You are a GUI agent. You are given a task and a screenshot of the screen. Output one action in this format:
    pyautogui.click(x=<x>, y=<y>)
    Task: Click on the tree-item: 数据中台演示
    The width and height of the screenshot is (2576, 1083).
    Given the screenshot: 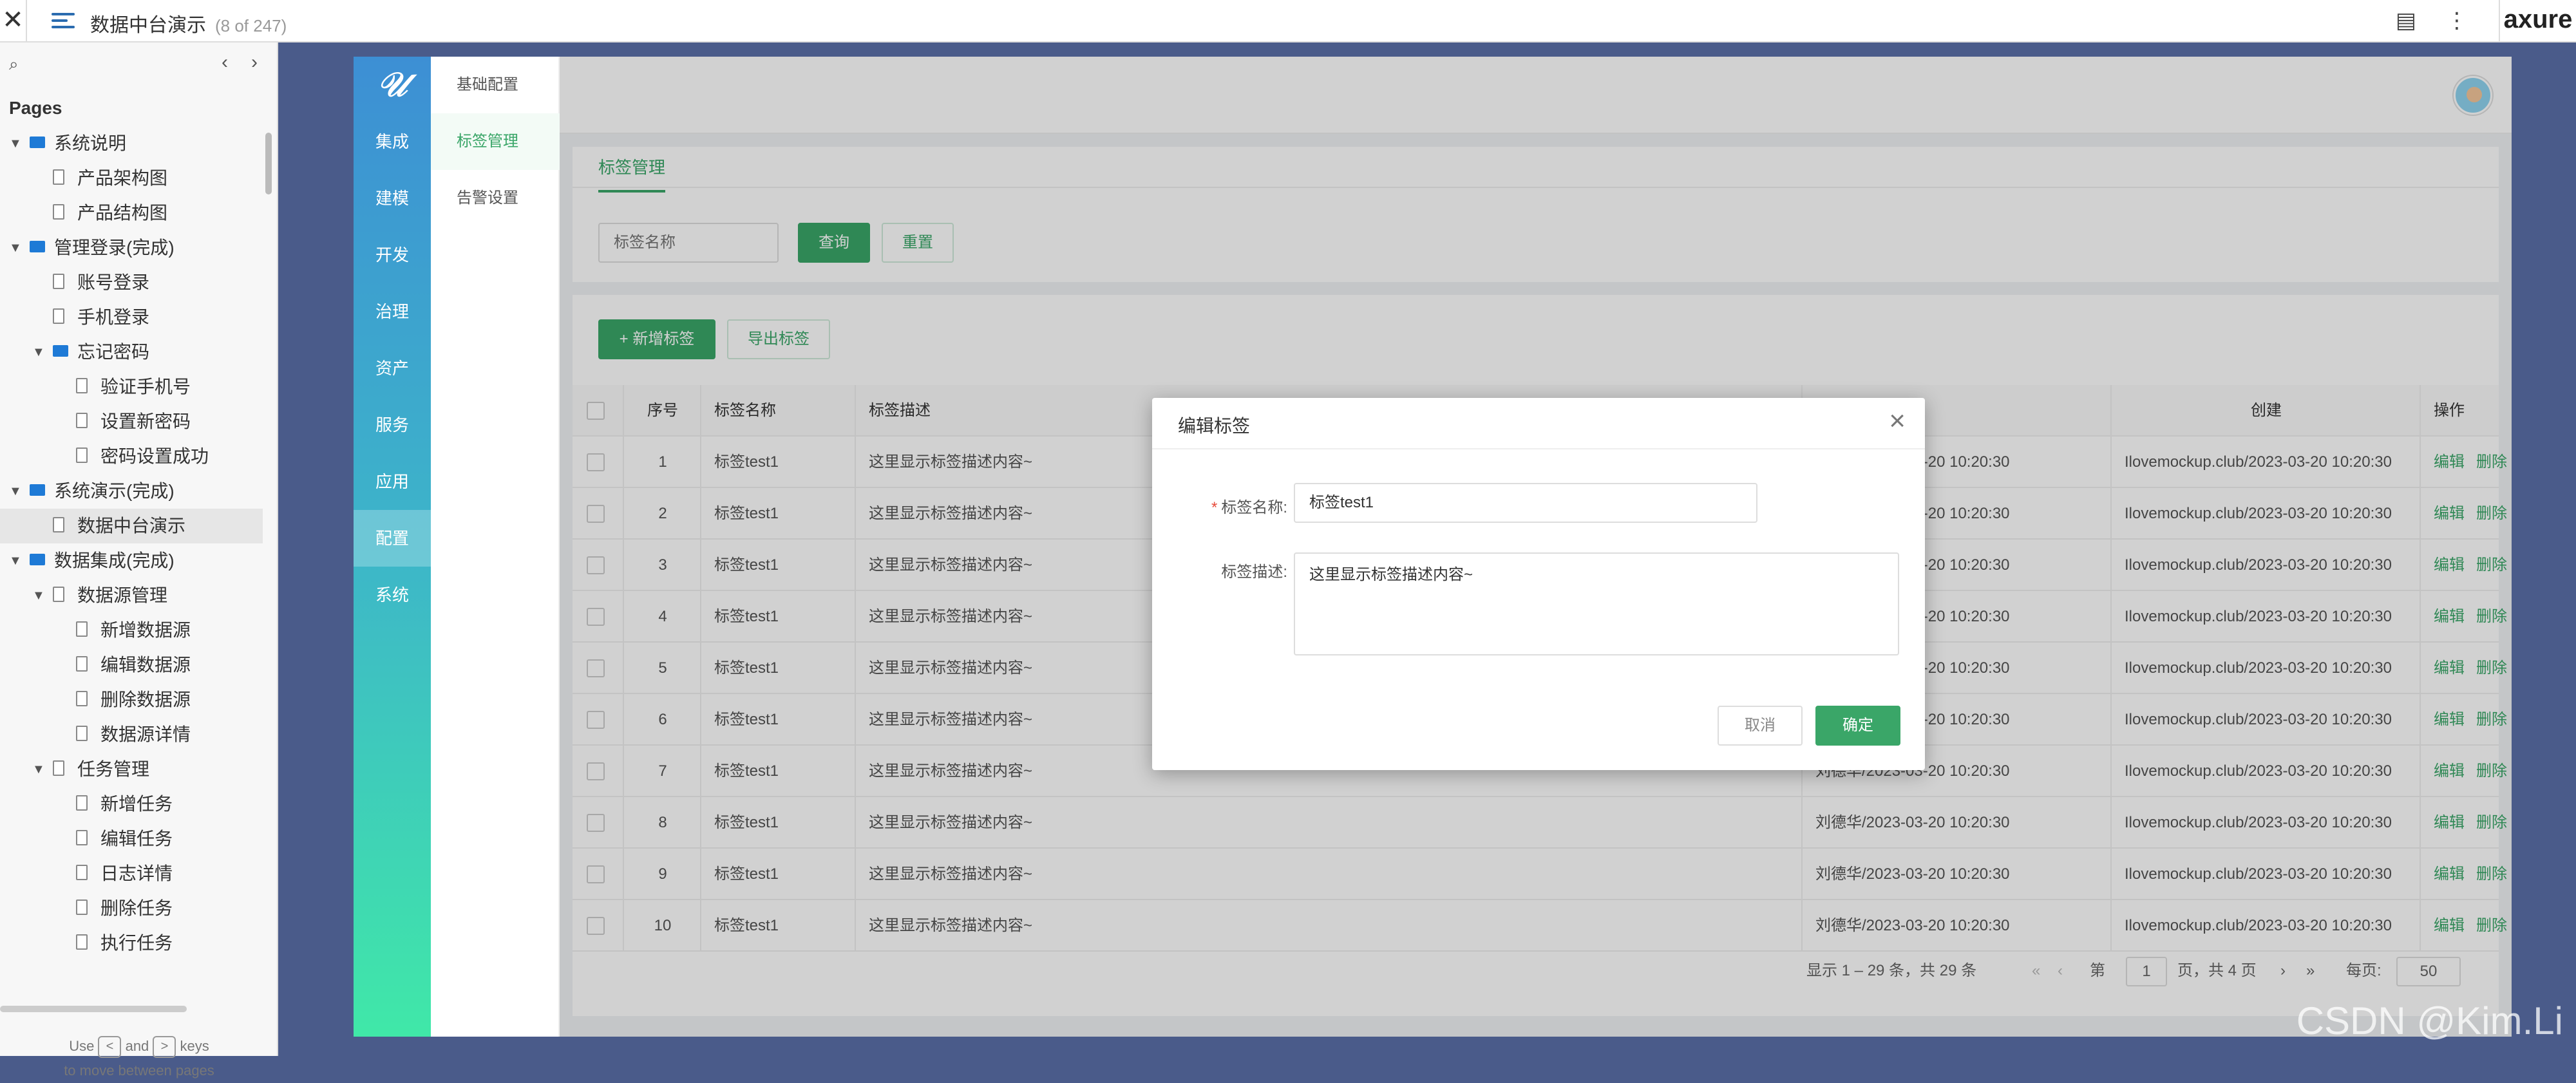 What is the action you would take?
    pyautogui.click(x=131, y=526)
    